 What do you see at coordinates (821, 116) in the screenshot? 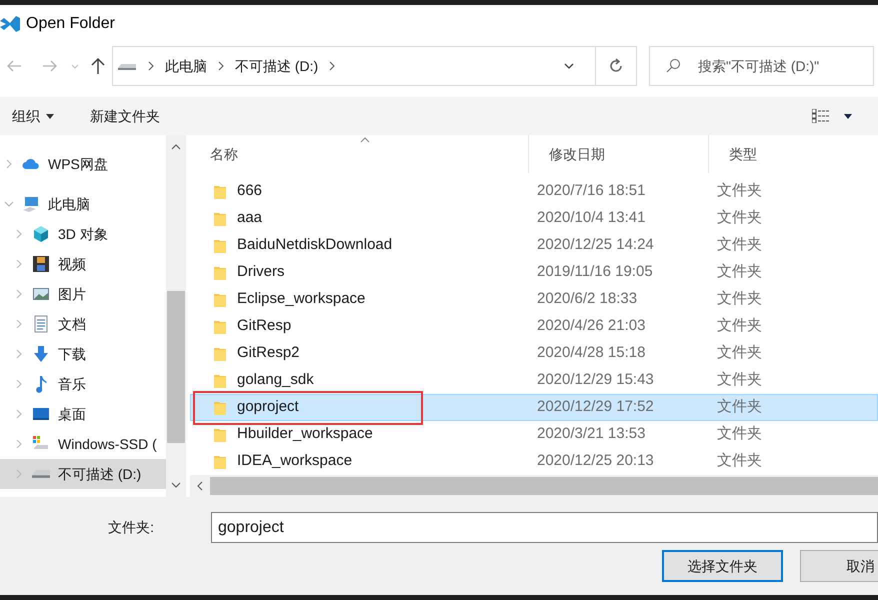
I see `view-options-icon` at bounding box center [821, 116].